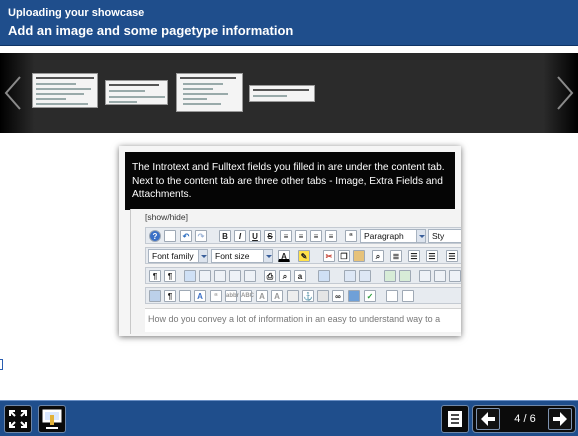  What do you see at coordinates (235, 276) in the screenshot?
I see `cleanup-icon` at bounding box center [235, 276].